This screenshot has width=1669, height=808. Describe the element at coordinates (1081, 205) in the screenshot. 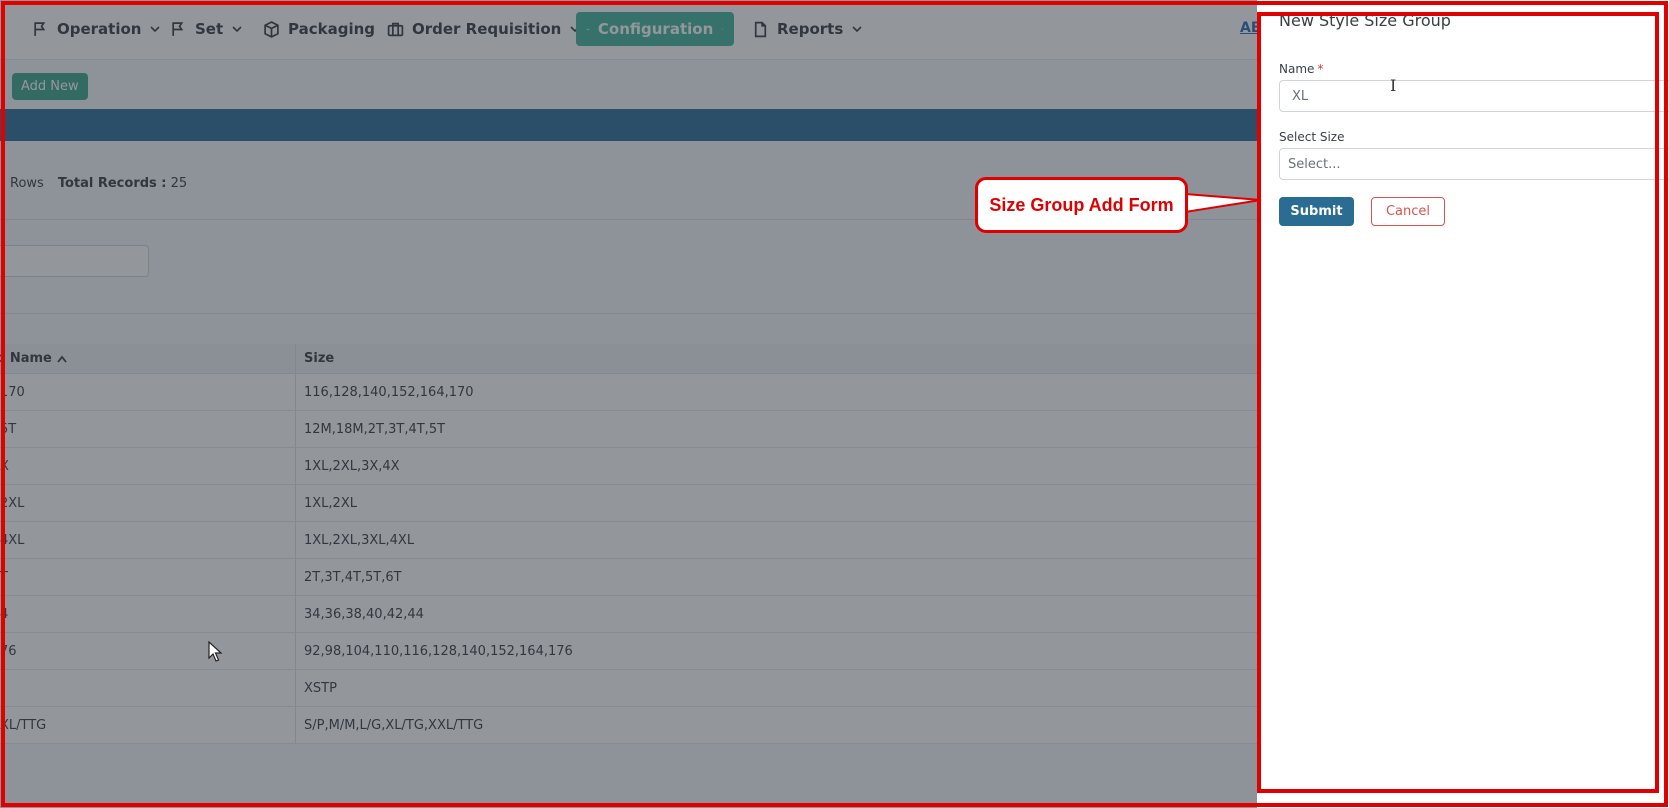

I see `annotation-callout: Size Group Add Form` at that location.